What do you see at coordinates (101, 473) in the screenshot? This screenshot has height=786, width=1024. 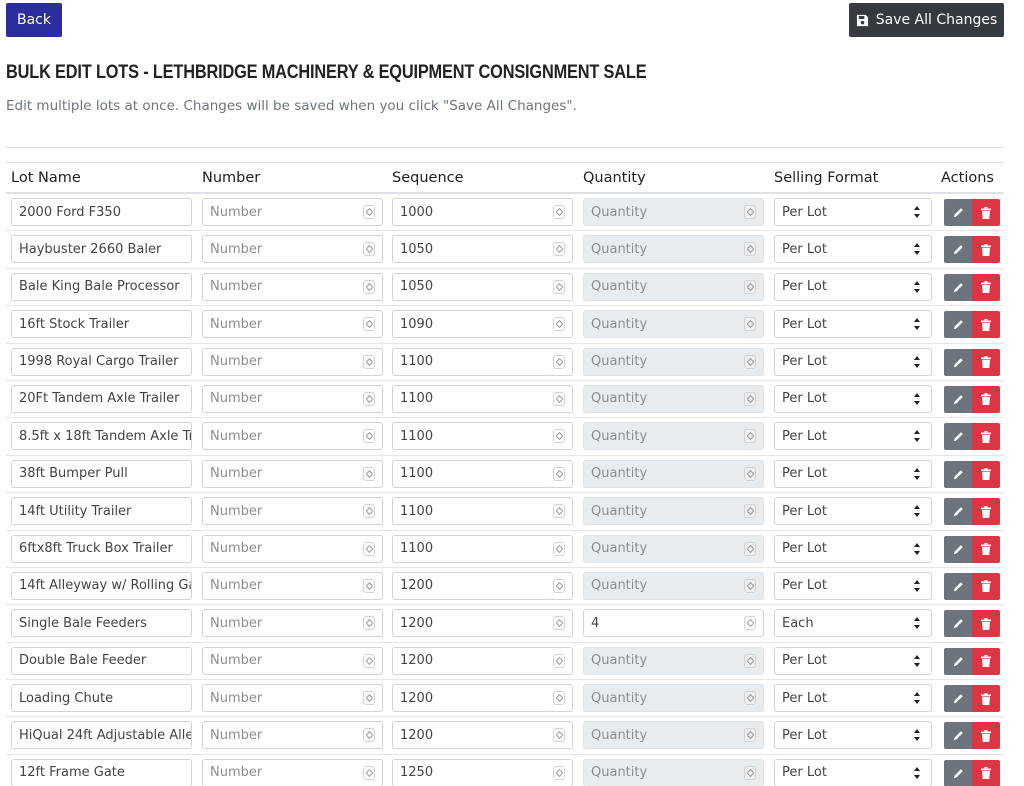 I see `lot-name-input: 38ft Bumper Pull` at bounding box center [101, 473].